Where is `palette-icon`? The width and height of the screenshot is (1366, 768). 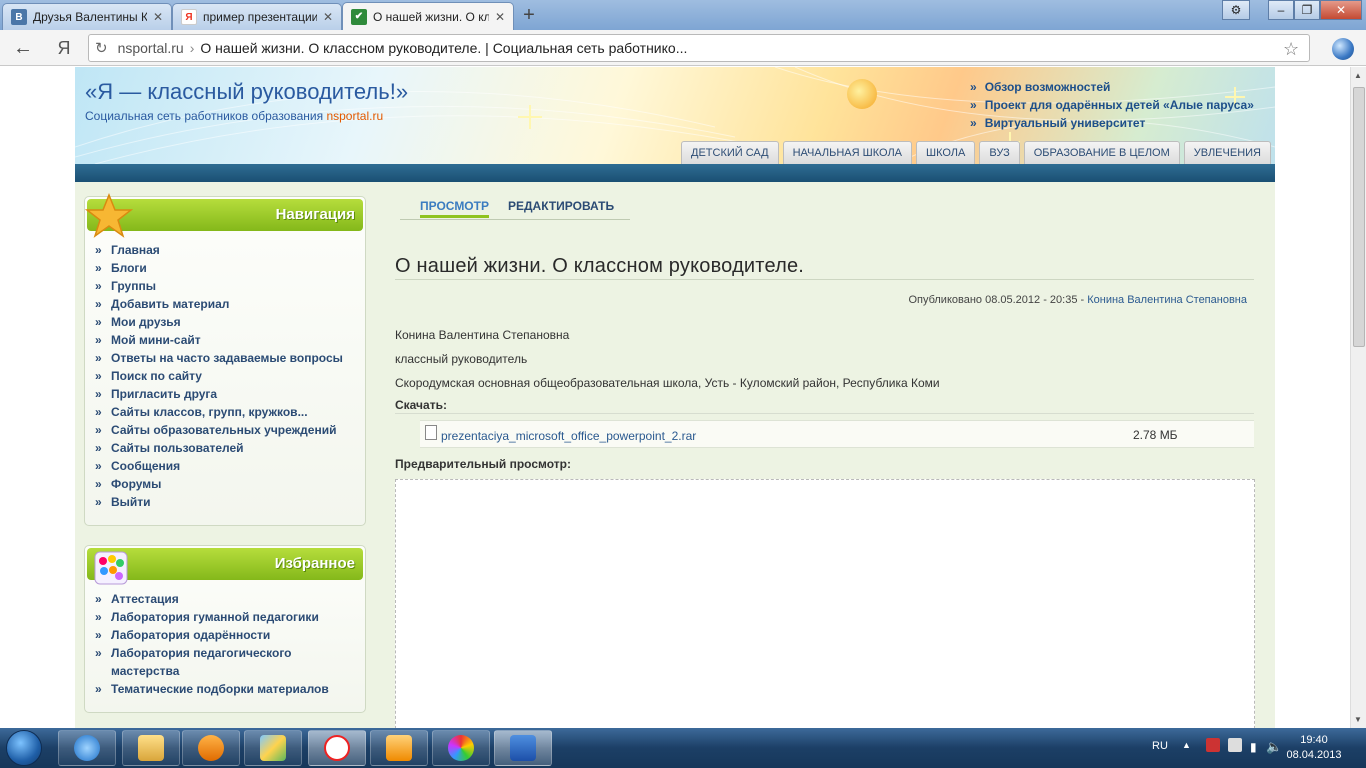 palette-icon is located at coordinates (111, 568).